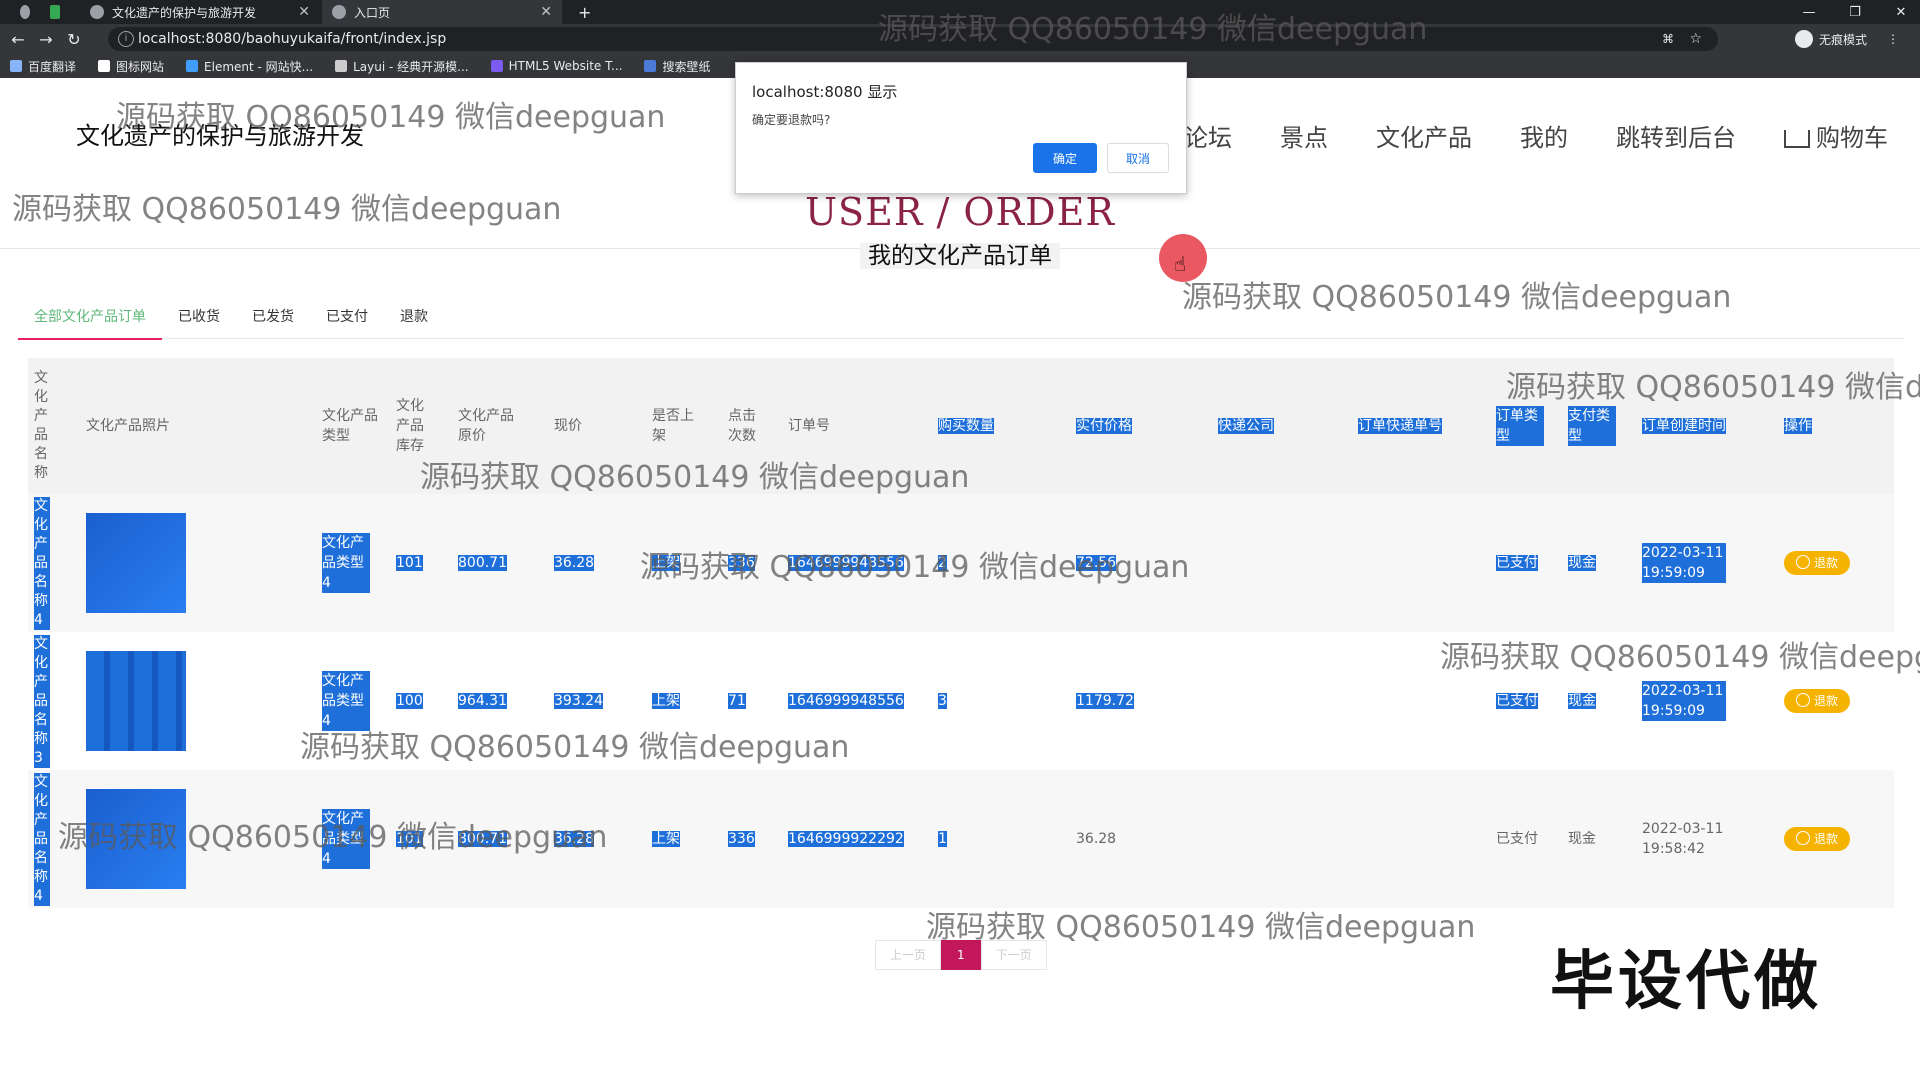 The height and width of the screenshot is (1072, 1920). I want to click on cell-order-no: 1646999948556, so click(846, 701).